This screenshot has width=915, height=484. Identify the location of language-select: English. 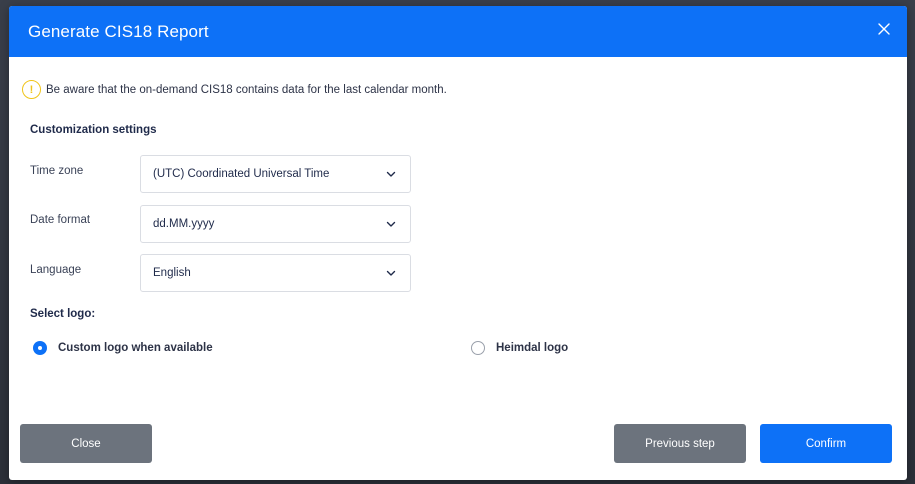
(275, 273).